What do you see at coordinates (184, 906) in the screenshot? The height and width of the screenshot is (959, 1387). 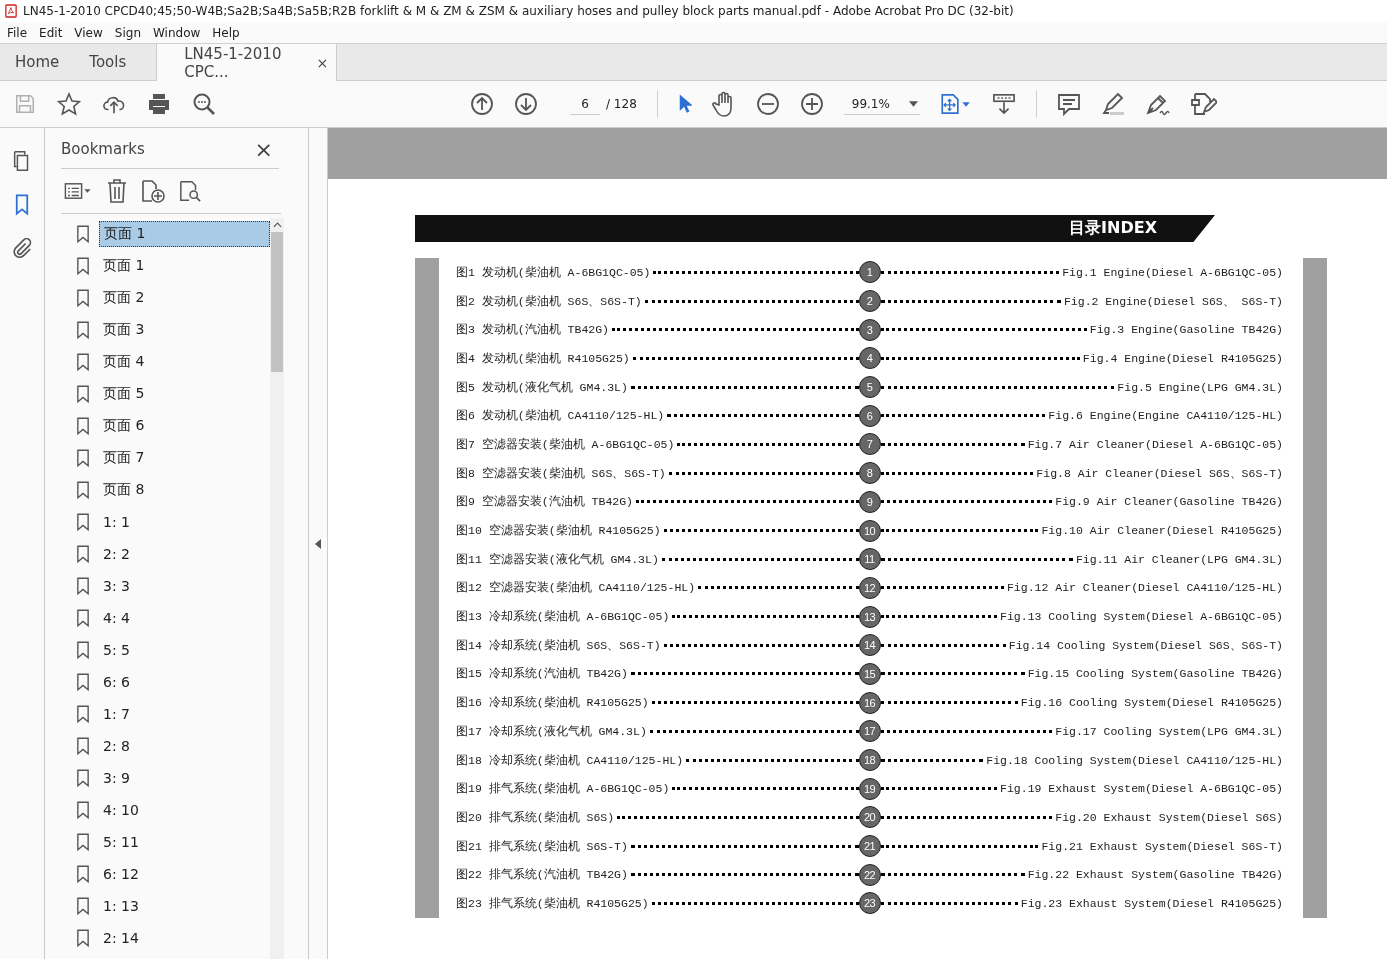 I see `bookmark-item: 1: 13` at bounding box center [184, 906].